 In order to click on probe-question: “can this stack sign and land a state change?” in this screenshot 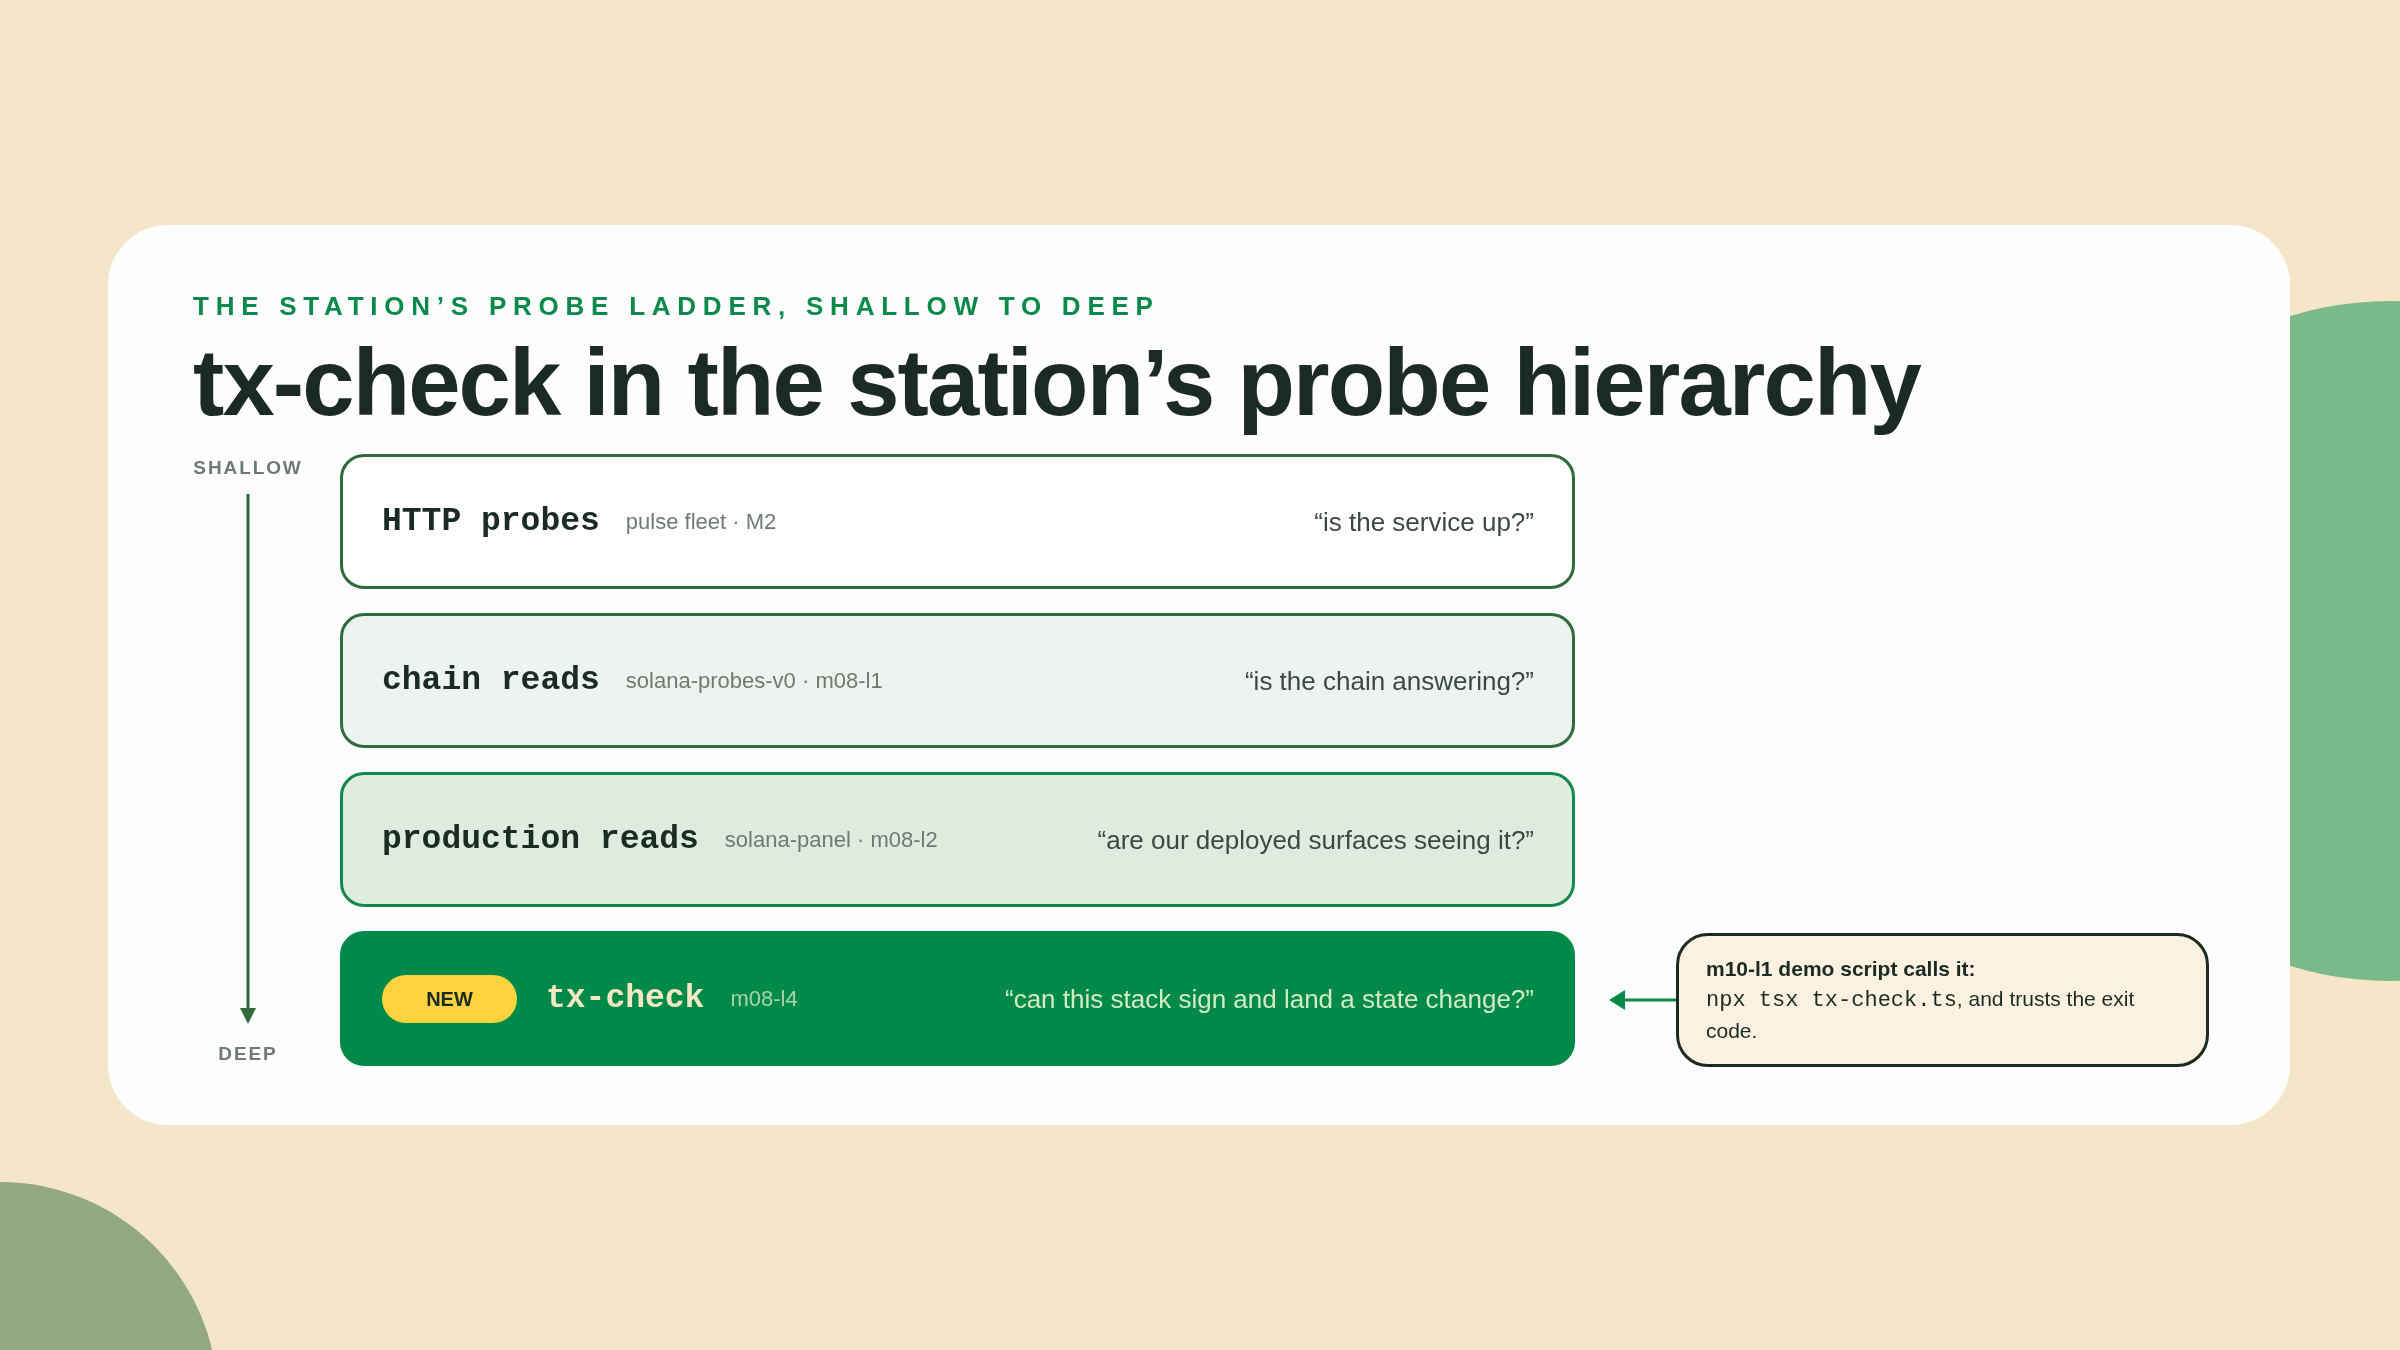, I will do `click(1269, 998)`.